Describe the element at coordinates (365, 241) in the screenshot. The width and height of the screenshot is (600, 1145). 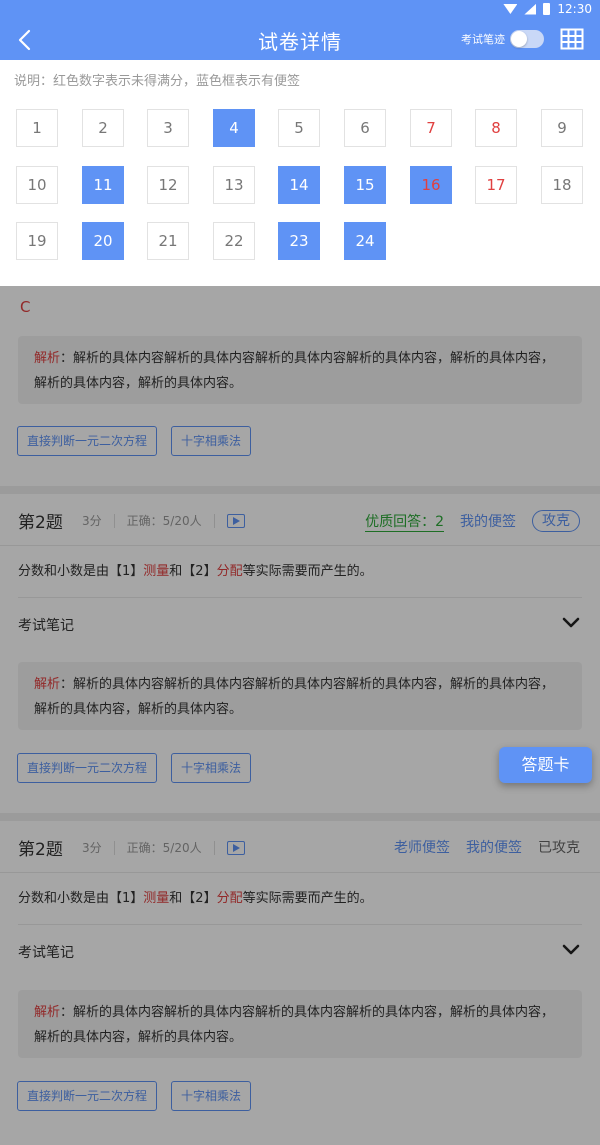
I see `question-number-24: 24` at that location.